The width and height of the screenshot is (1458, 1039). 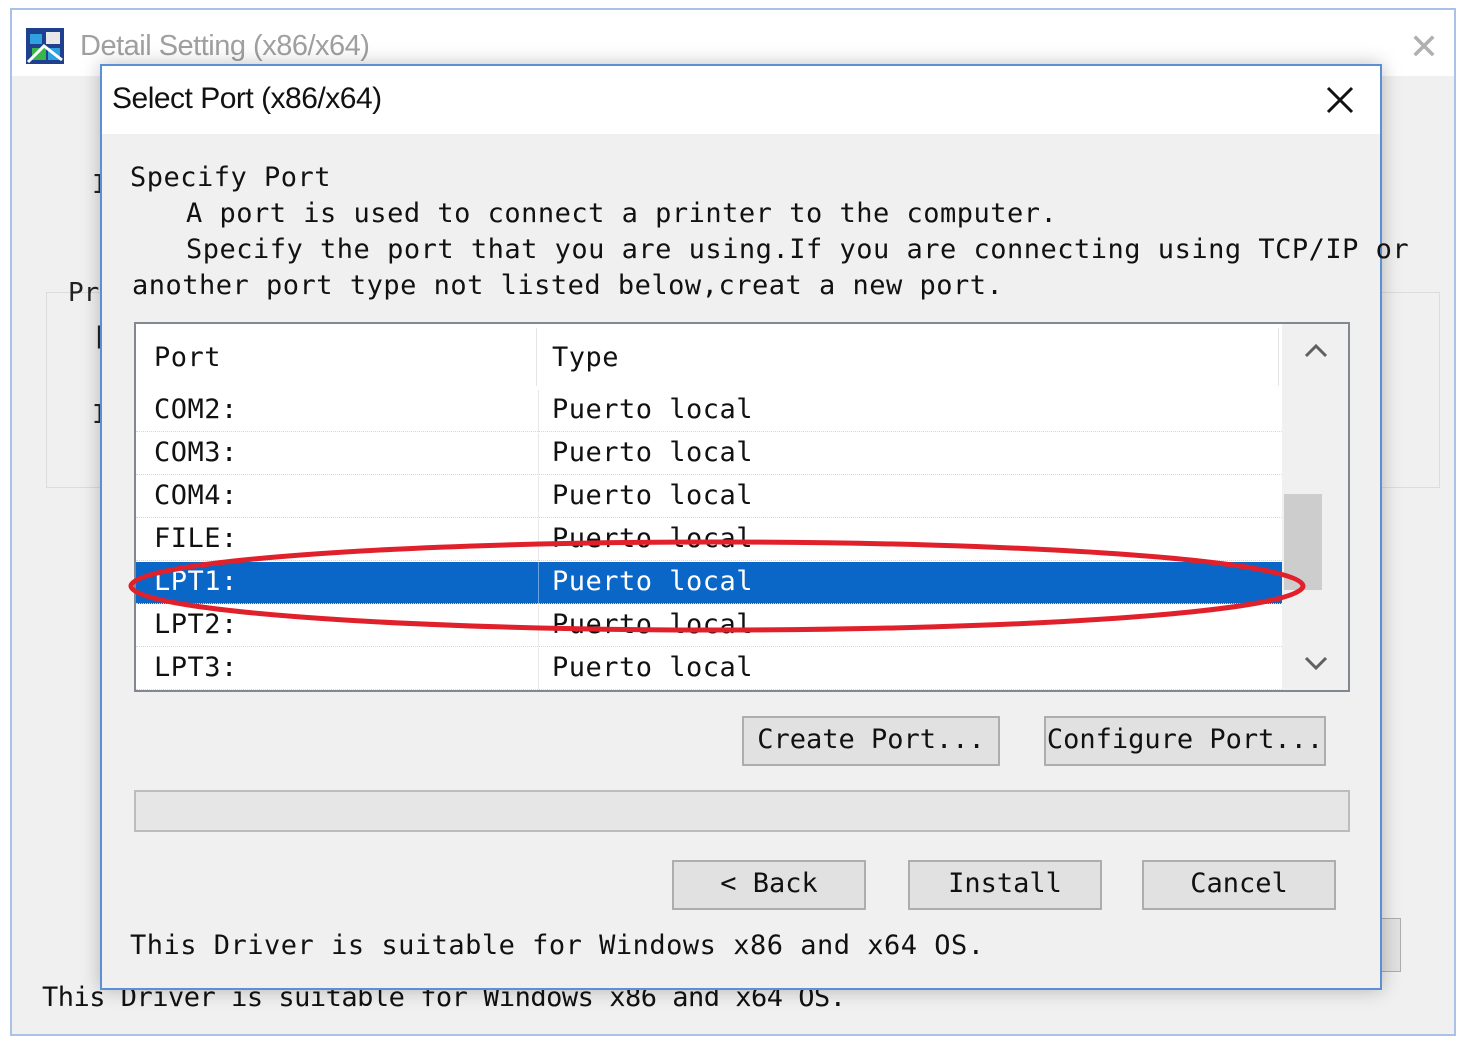 What do you see at coordinates (1424, 48) in the screenshot?
I see `parent-close-icon: ✕` at bounding box center [1424, 48].